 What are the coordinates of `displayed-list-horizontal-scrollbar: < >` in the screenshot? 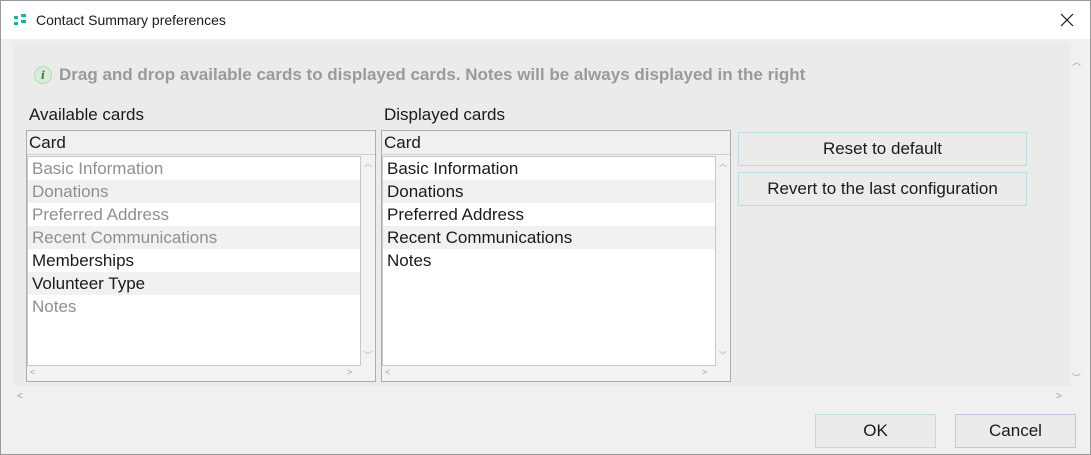 It's located at (556, 373).